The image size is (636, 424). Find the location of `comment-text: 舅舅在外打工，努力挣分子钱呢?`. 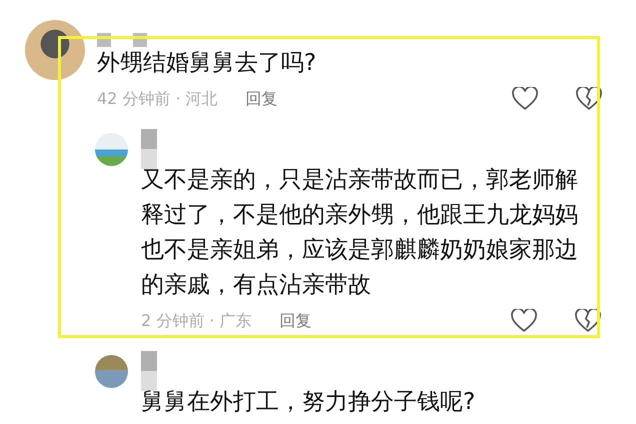

comment-text: 舅舅在外打工，努力挣分子钱呢? is located at coordinates (308, 402).